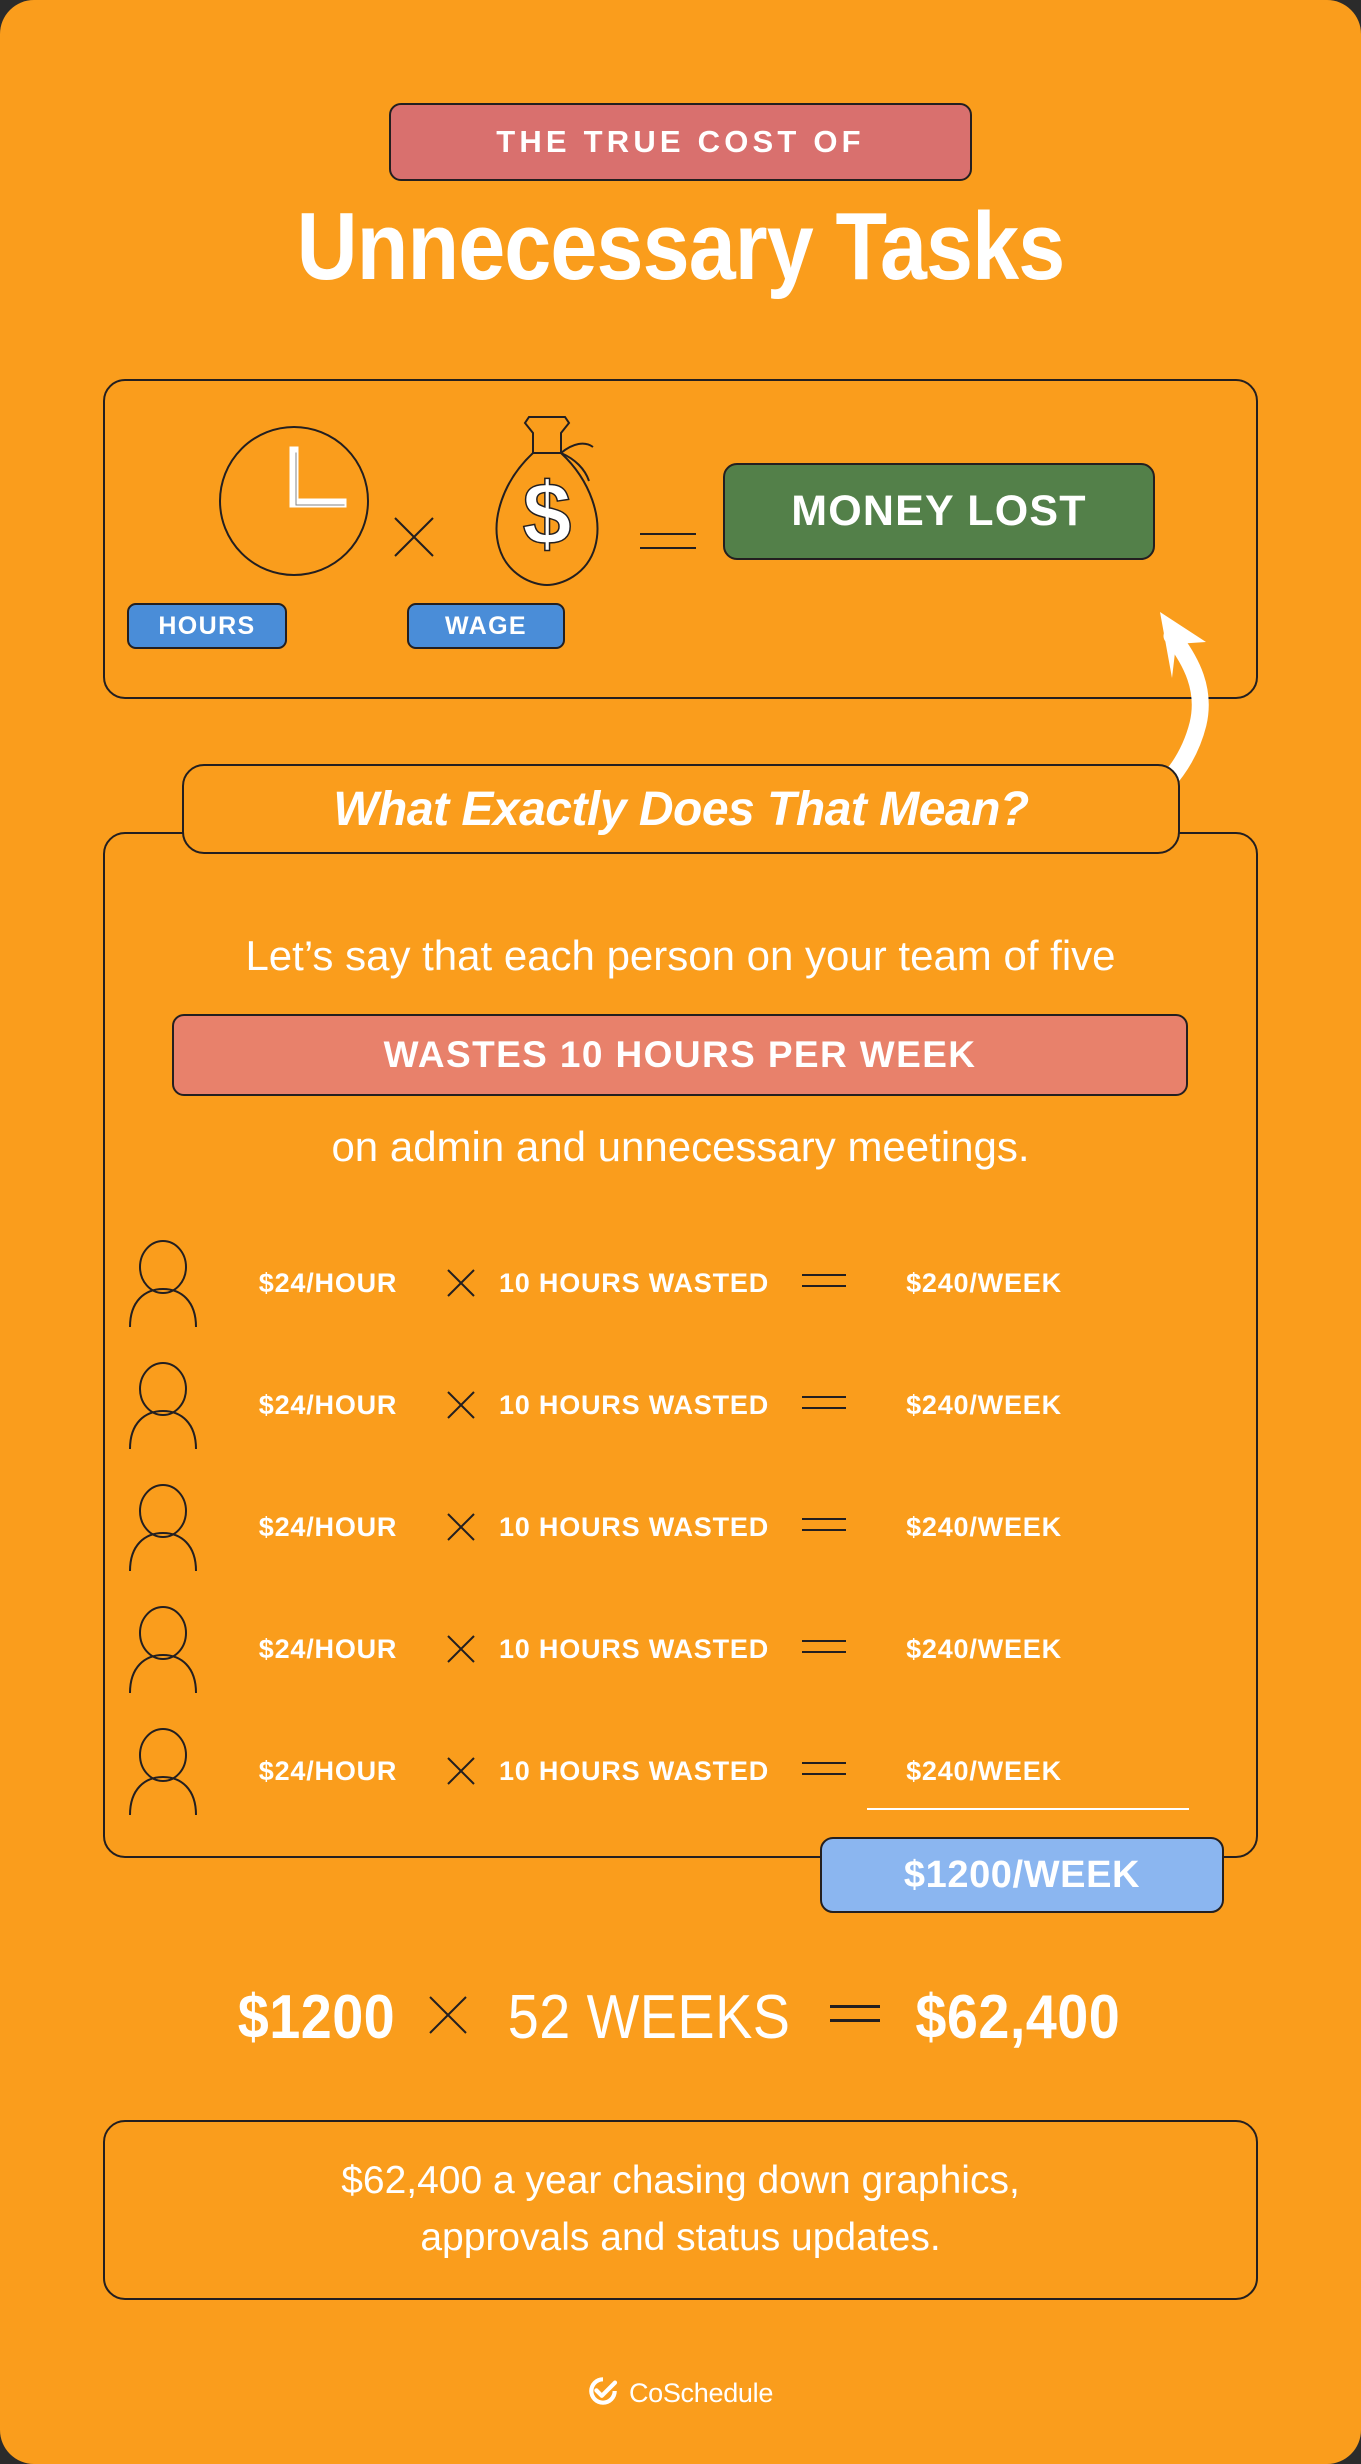 This screenshot has height=2464, width=1361. I want to click on money-lost-label: MONEY LOST, so click(939, 511).